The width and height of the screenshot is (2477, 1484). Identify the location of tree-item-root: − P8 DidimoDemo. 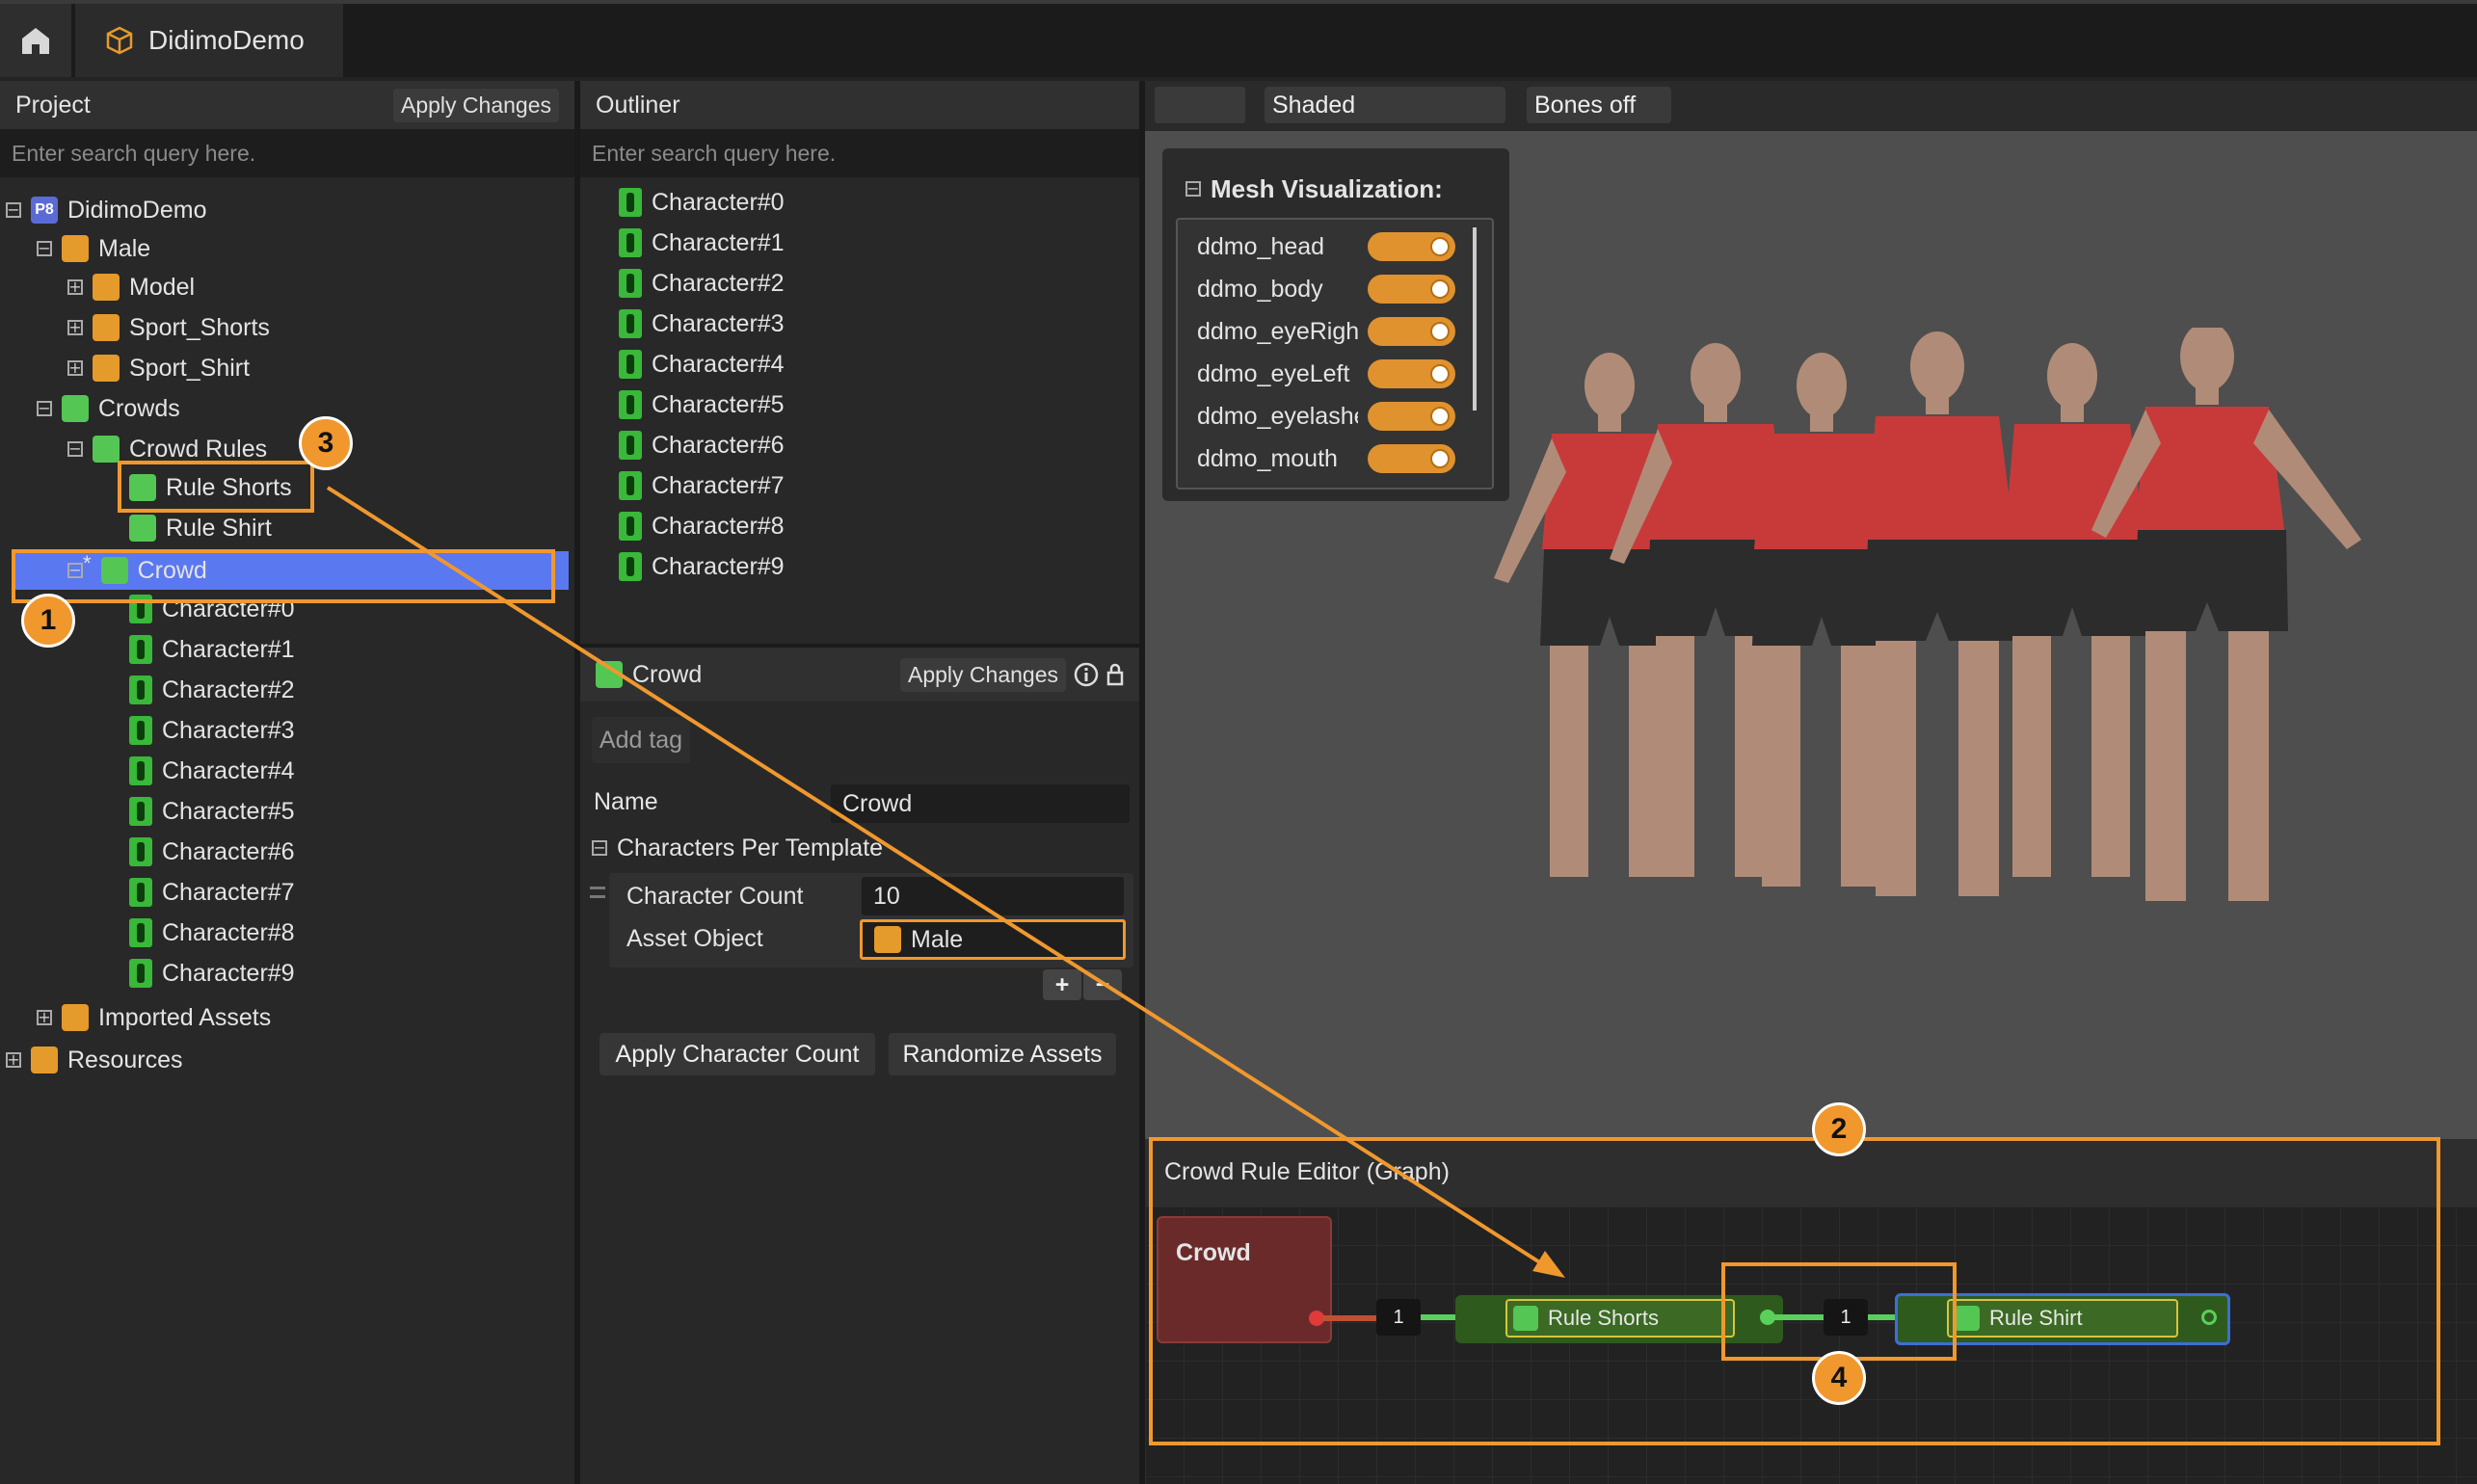
(106, 210).